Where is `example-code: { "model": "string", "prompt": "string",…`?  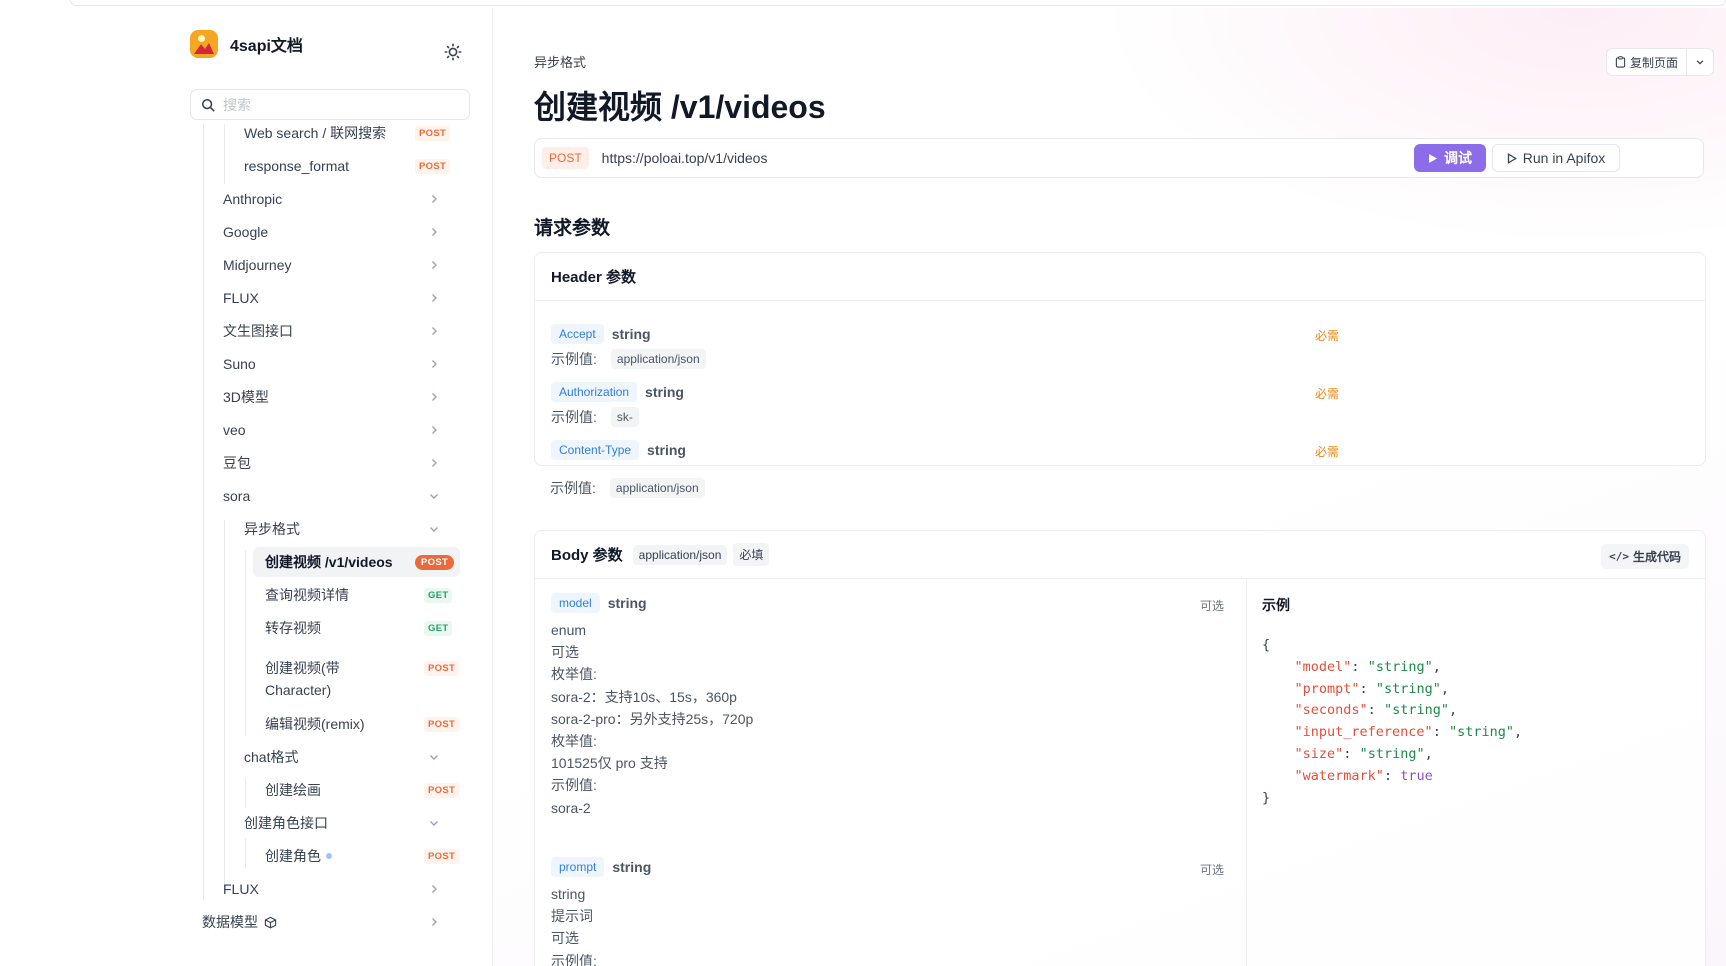
example-code: { "model": "string", "prompt": "string",… is located at coordinates (1392, 722).